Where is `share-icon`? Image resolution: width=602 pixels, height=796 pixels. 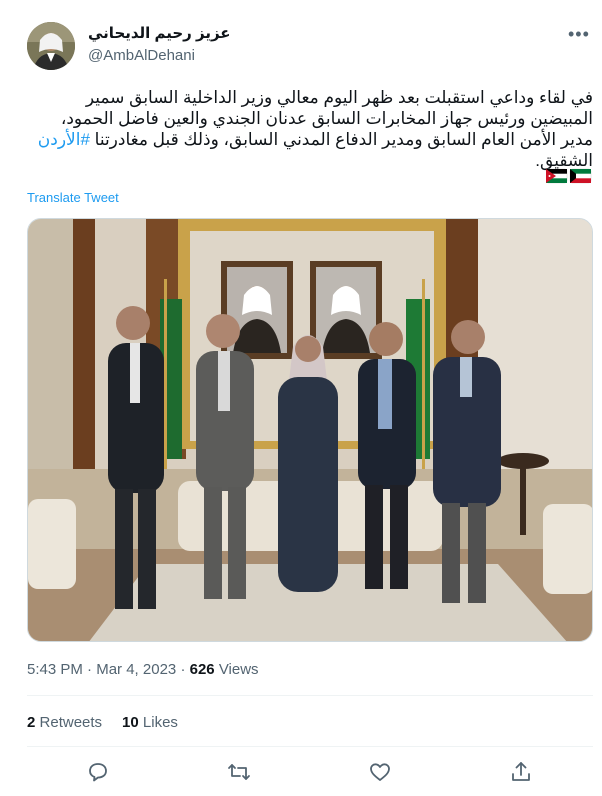
share-icon is located at coordinates (521, 772).